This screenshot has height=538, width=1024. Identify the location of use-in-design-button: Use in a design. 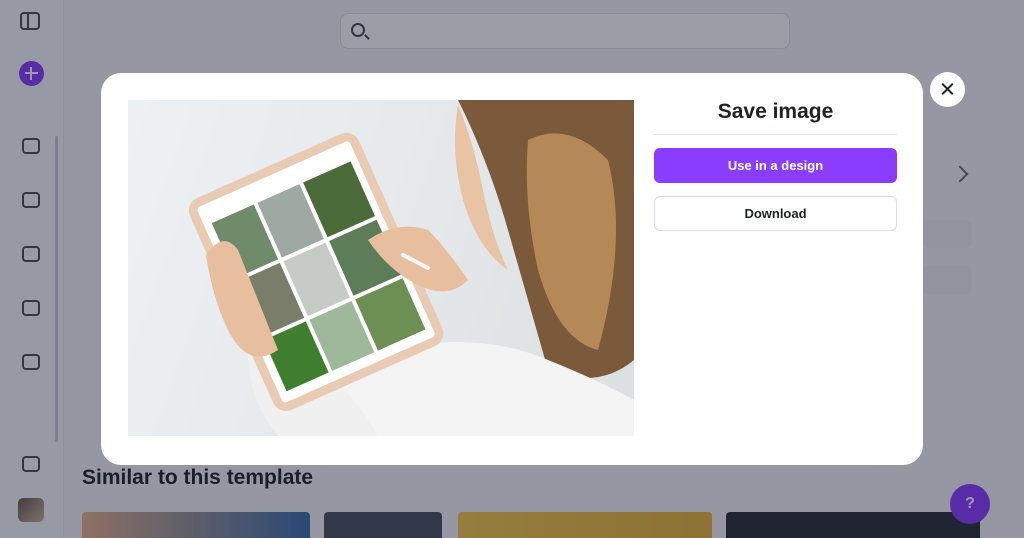
(775, 165).